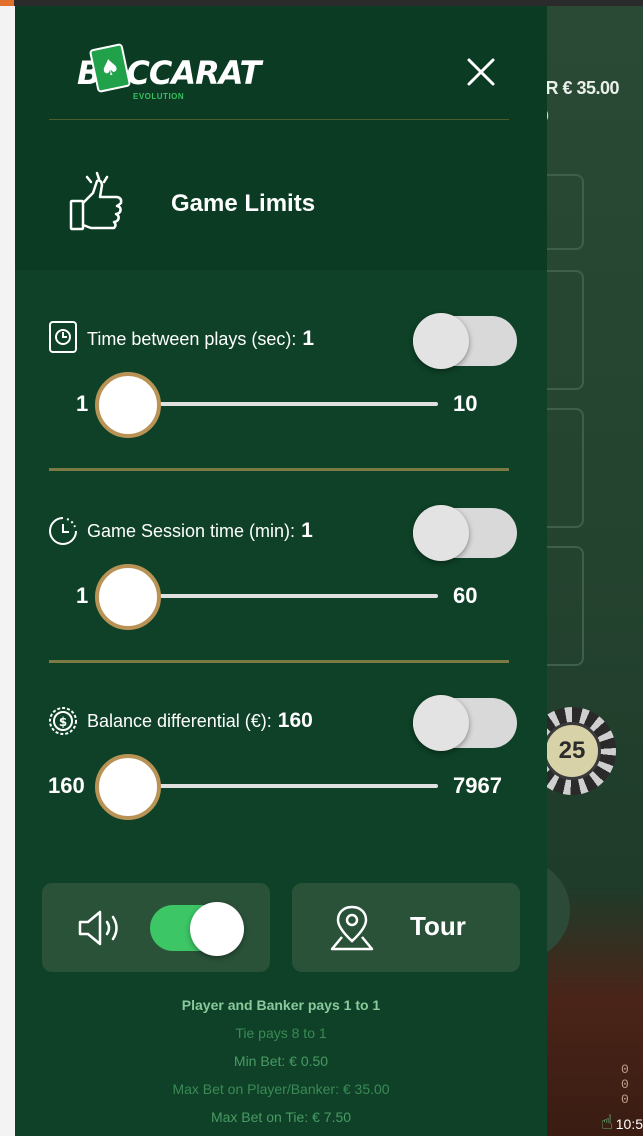 This screenshot has height=1136, width=643. Describe the element at coordinates (352, 928) in the screenshot. I see `map-pin-icon` at that location.